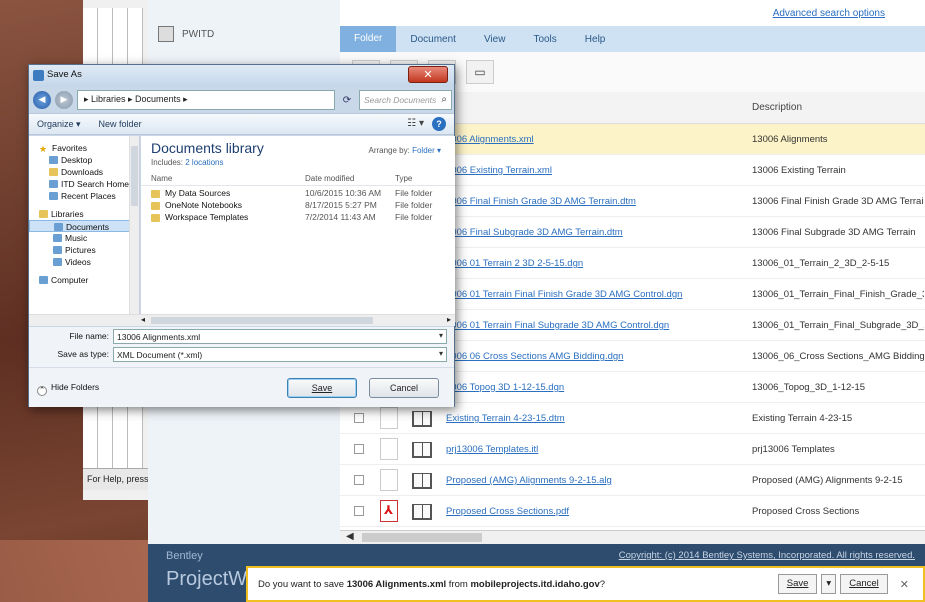  Describe the element at coordinates (83, 354) in the screenshot. I see `save-type-label: Save as type:` at that location.